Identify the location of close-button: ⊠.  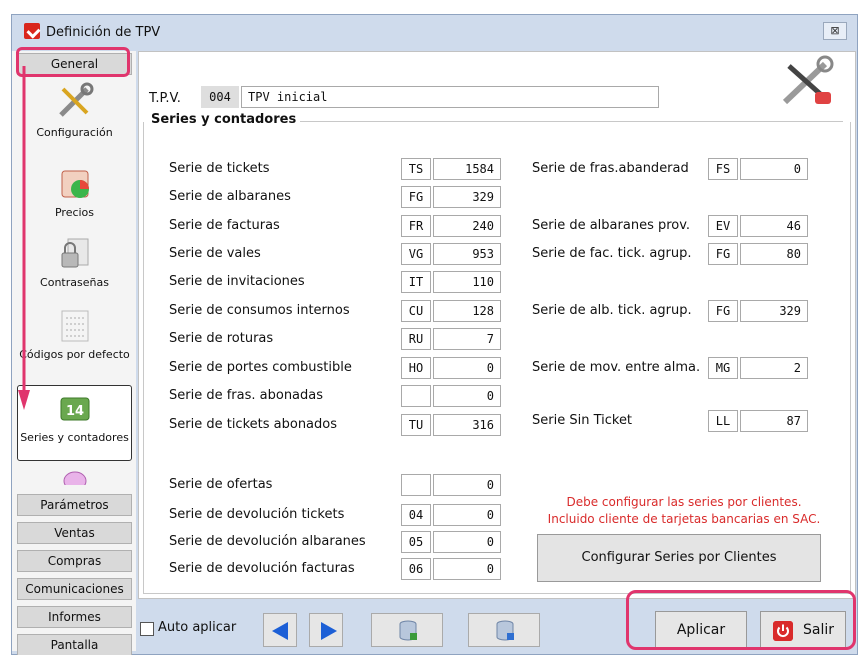
(835, 31).